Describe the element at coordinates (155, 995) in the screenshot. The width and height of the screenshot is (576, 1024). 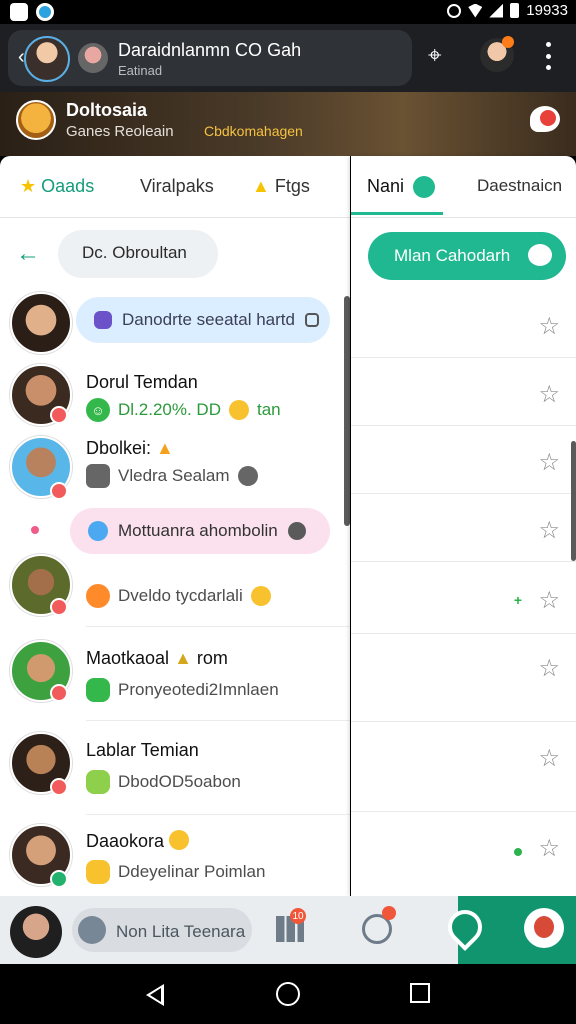
I see `back-icon` at that location.